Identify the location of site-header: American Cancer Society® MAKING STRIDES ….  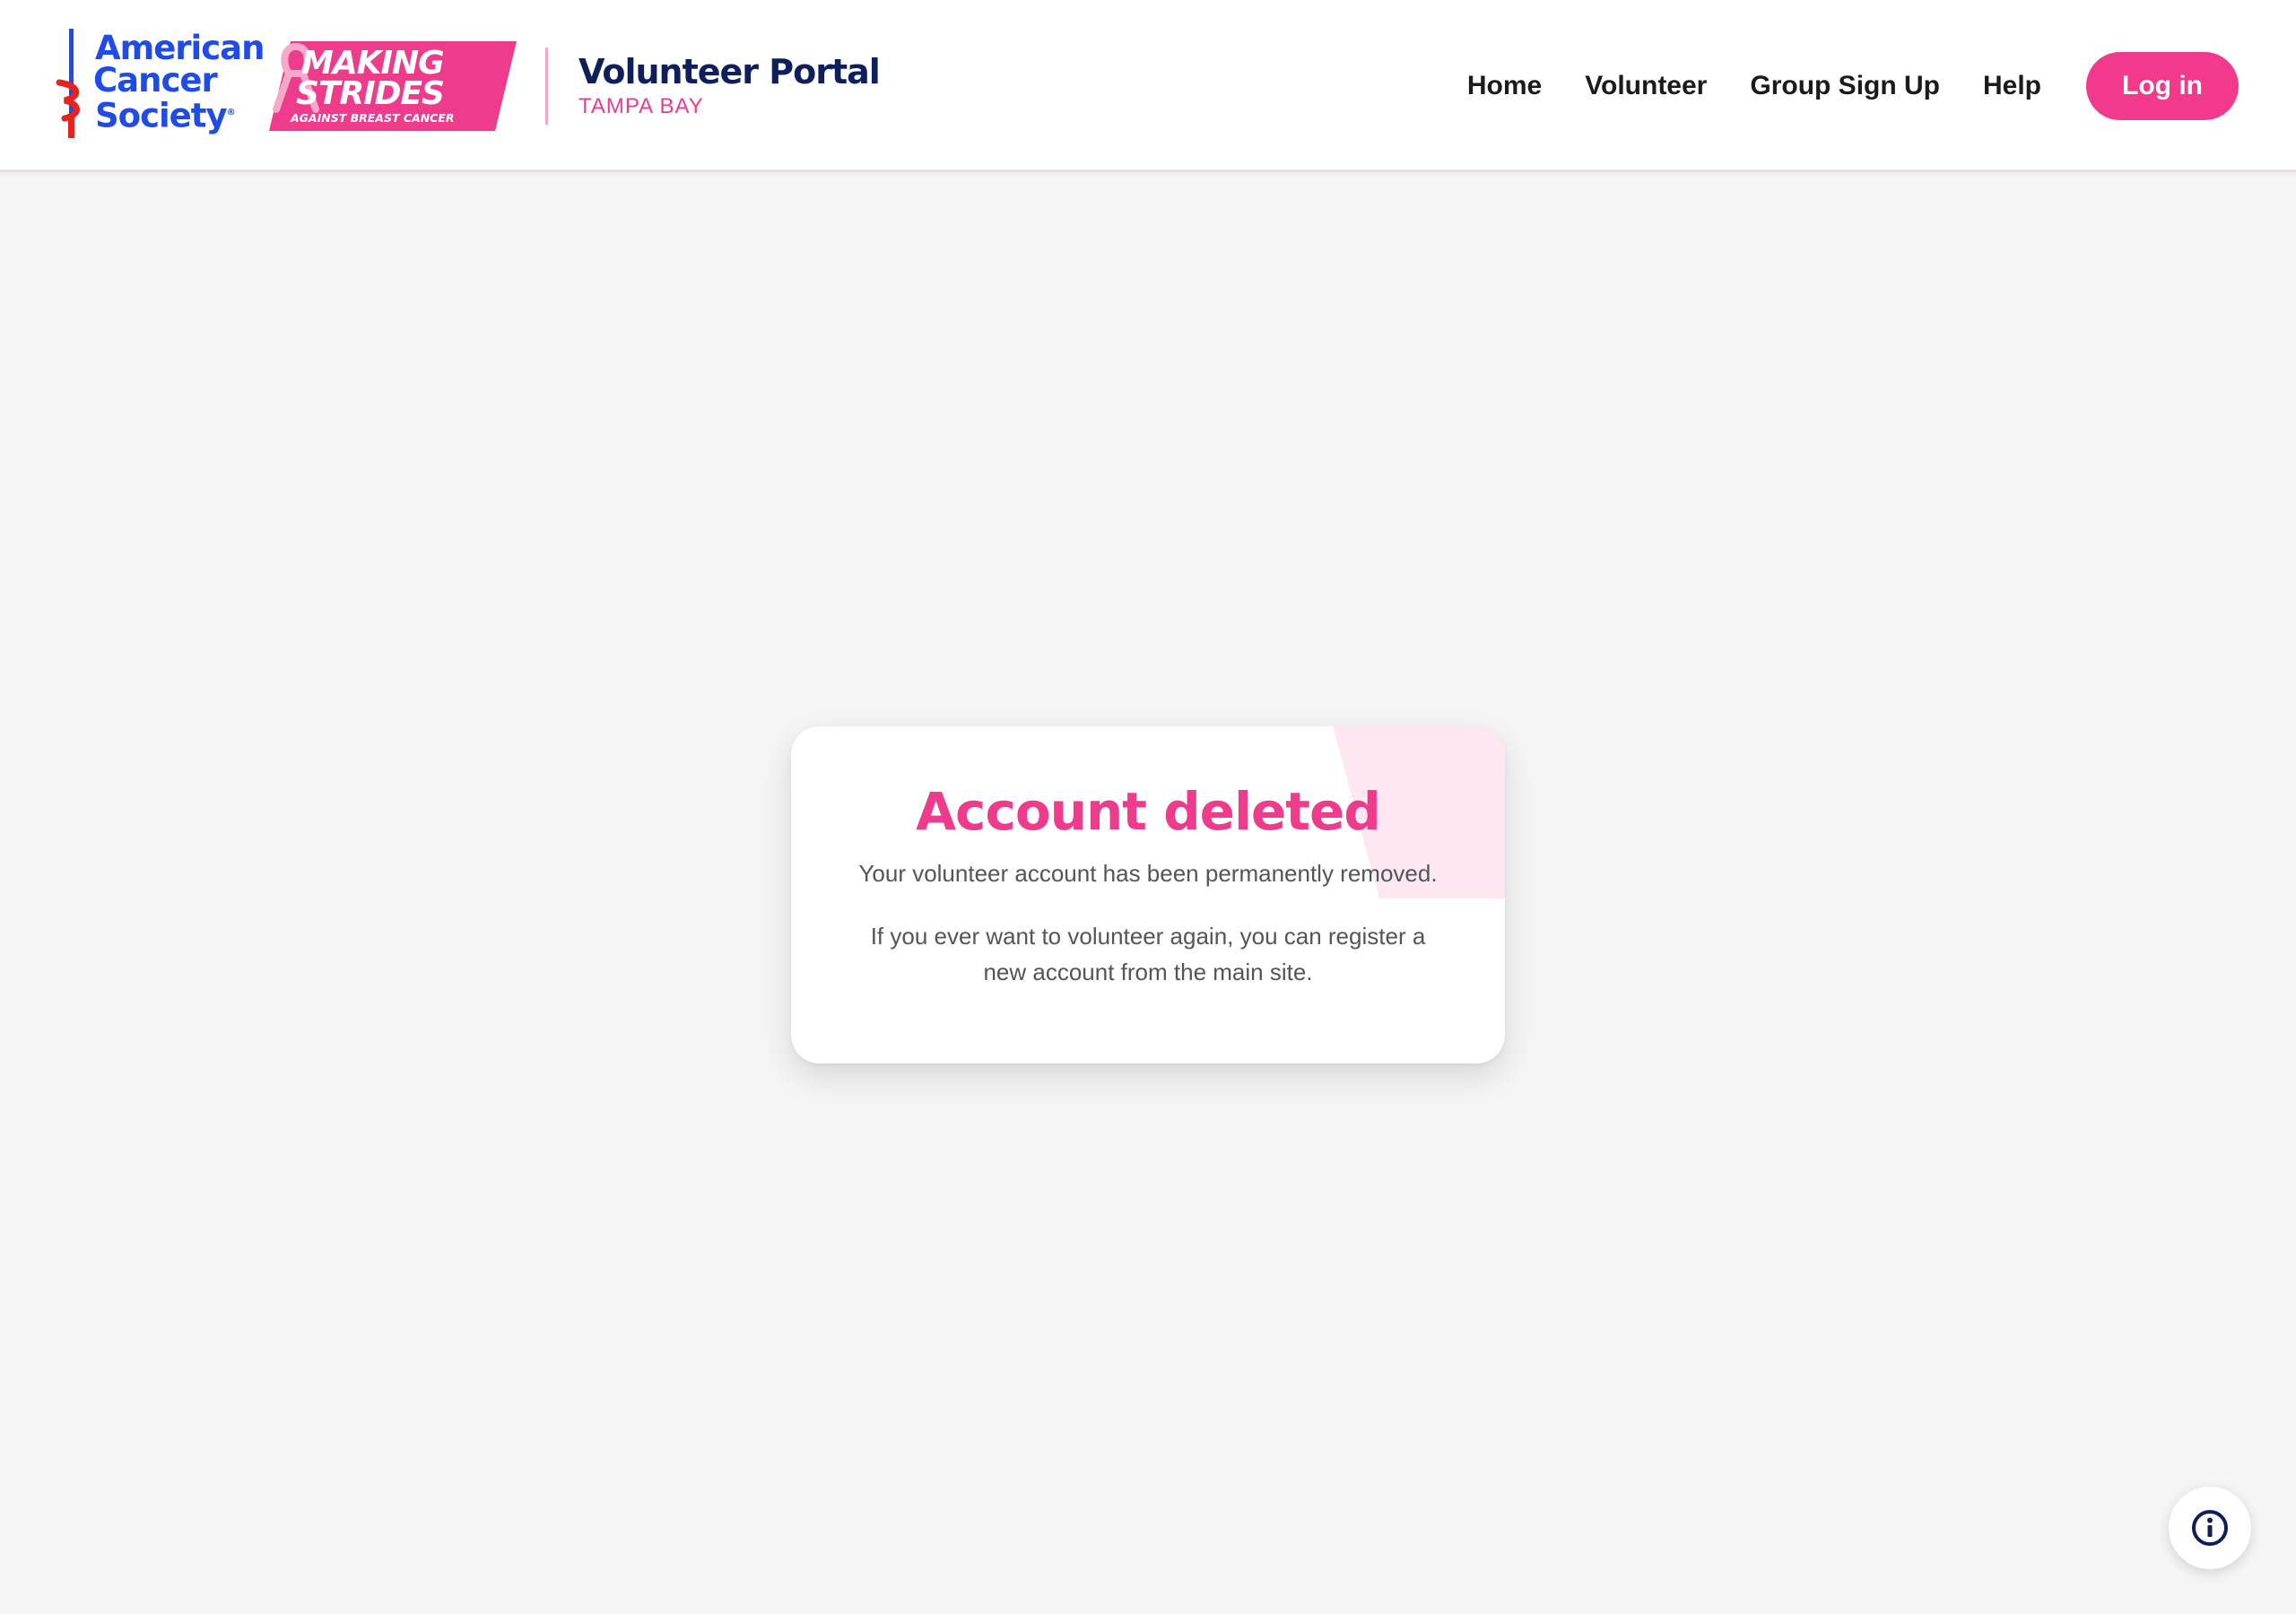
(1148, 86).